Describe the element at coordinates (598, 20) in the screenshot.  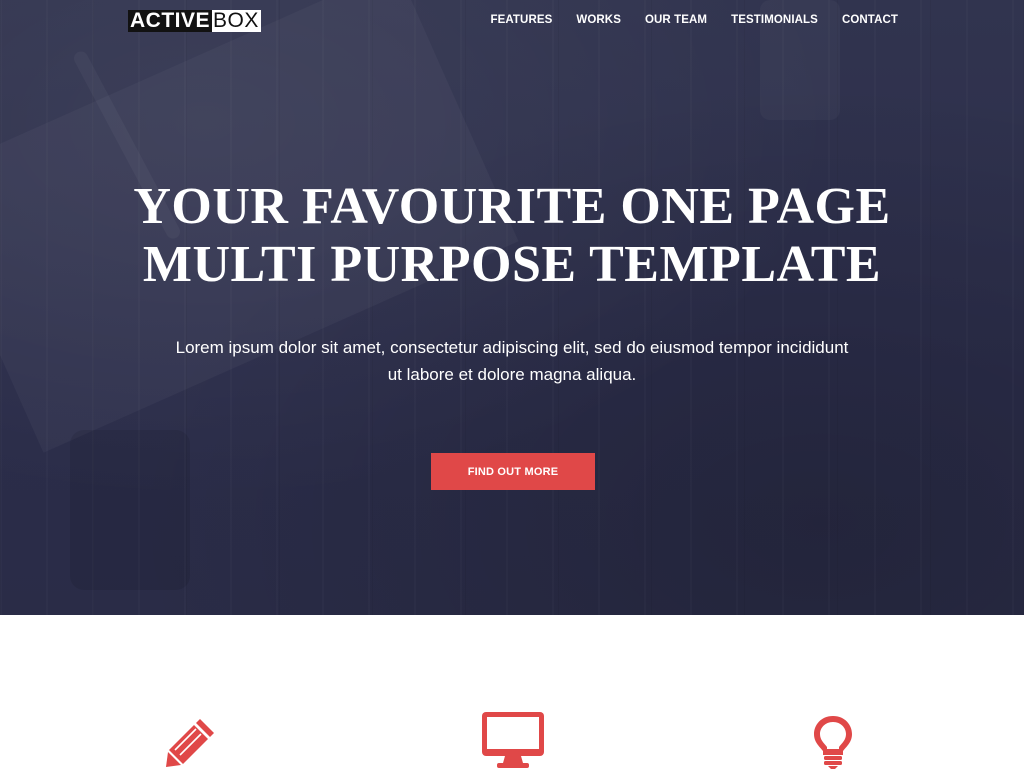
I see `nav-item-works: WORKS` at that location.